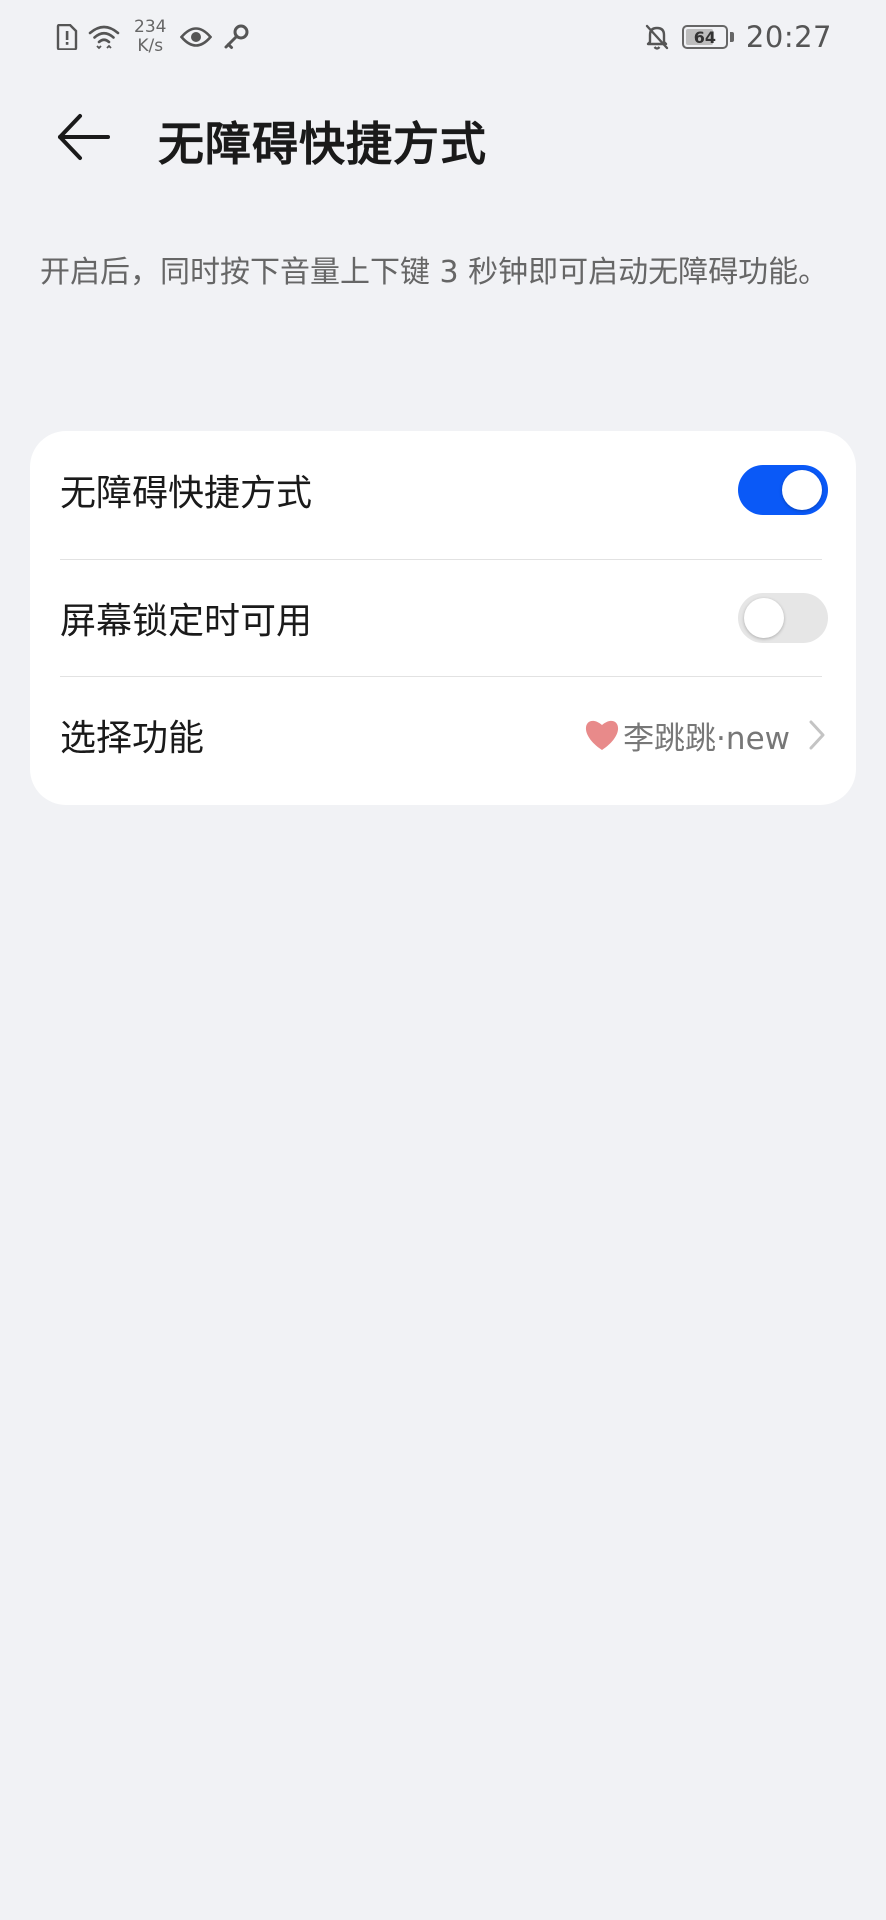  Describe the element at coordinates (132, 738) in the screenshot. I see `select-function-label: 选择功能` at that location.